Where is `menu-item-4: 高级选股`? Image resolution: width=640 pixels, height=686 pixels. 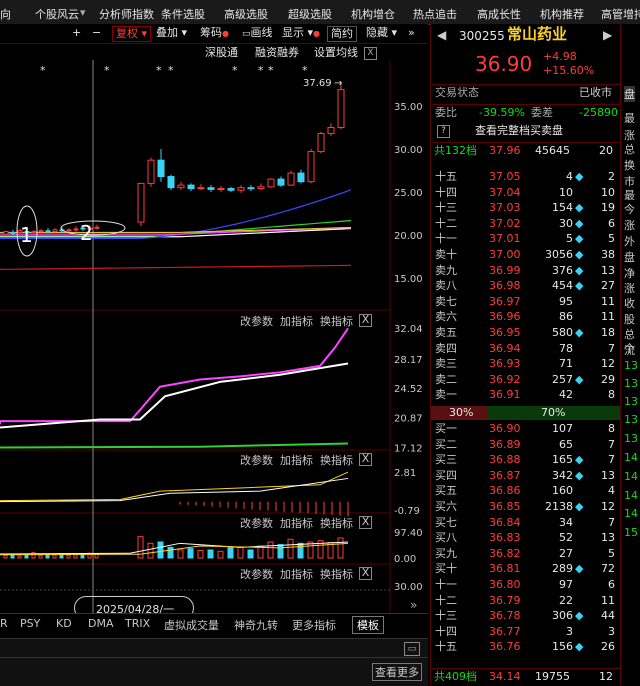
menu-item-4: 高级选股 is located at coordinates (246, 14).